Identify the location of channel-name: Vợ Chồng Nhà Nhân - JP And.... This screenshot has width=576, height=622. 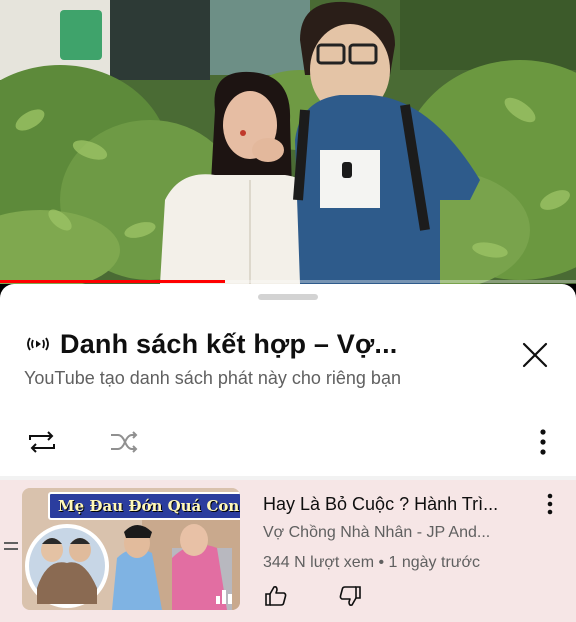
(398, 533).